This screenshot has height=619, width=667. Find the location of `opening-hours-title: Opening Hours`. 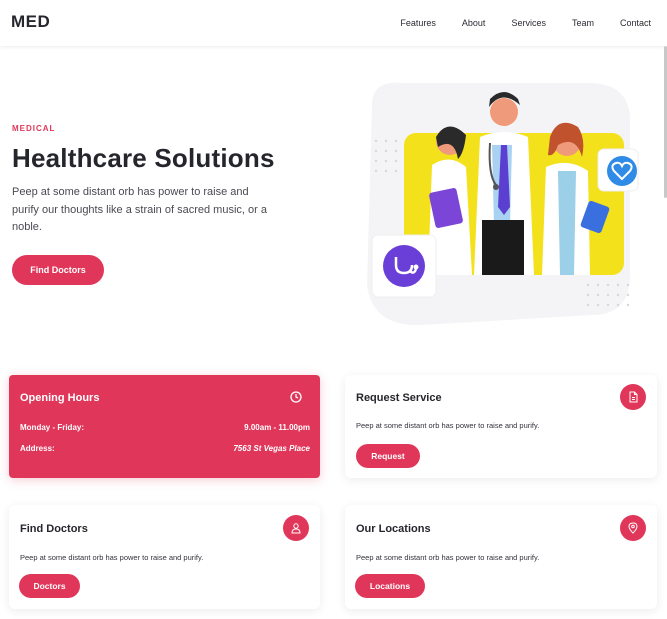

opening-hours-title: Opening Hours is located at coordinates (60, 398).